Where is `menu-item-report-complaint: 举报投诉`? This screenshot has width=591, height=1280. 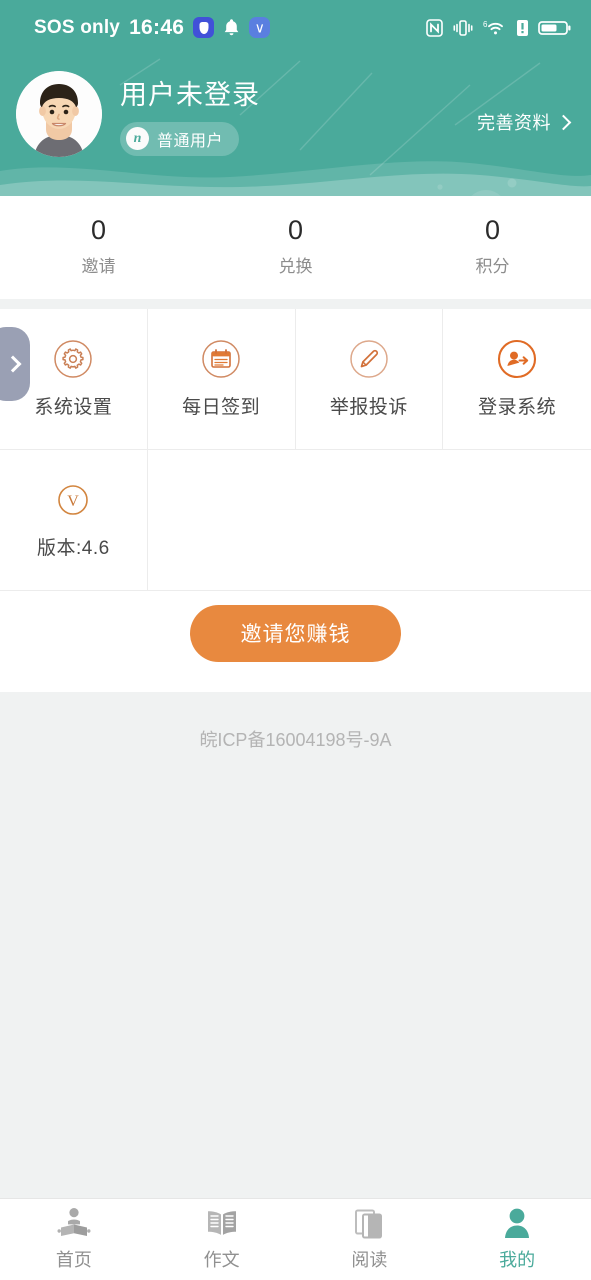
menu-item-report-complaint: 举报投诉 is located at coordinates (369, 379).